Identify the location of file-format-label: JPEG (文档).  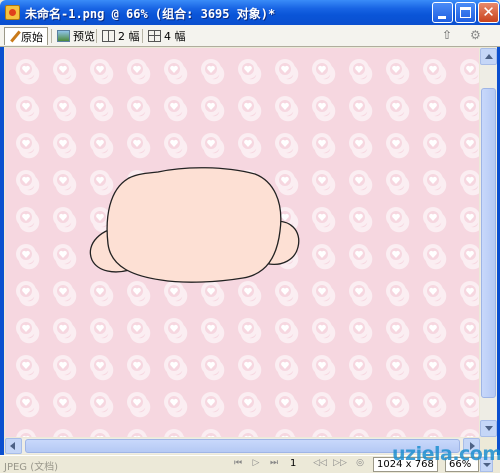
(31, 467).